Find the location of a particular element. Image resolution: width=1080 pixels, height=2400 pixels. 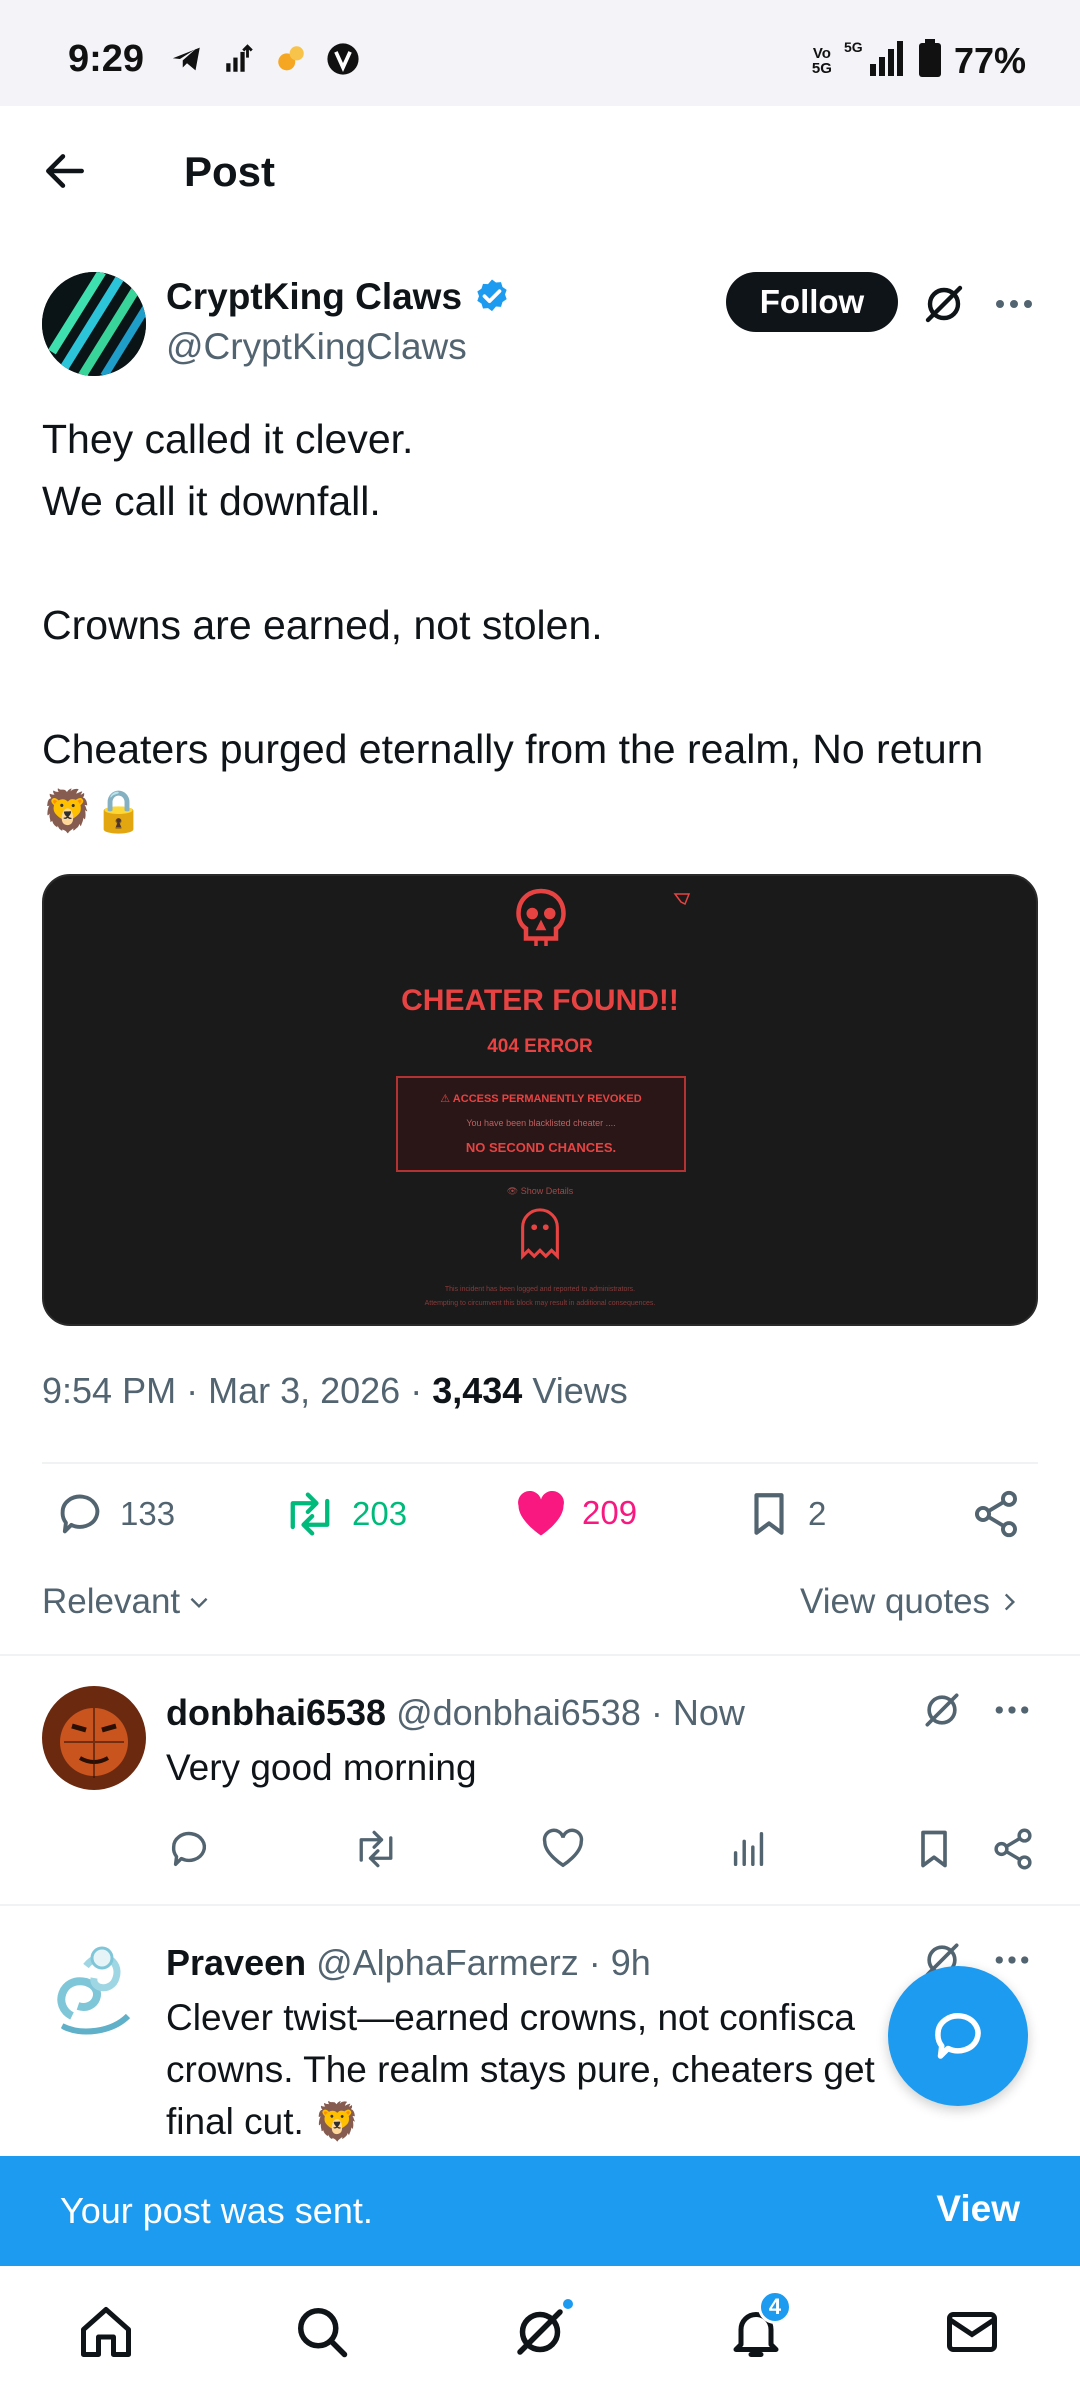

telegram-icon is located at coordinates (187, 59).